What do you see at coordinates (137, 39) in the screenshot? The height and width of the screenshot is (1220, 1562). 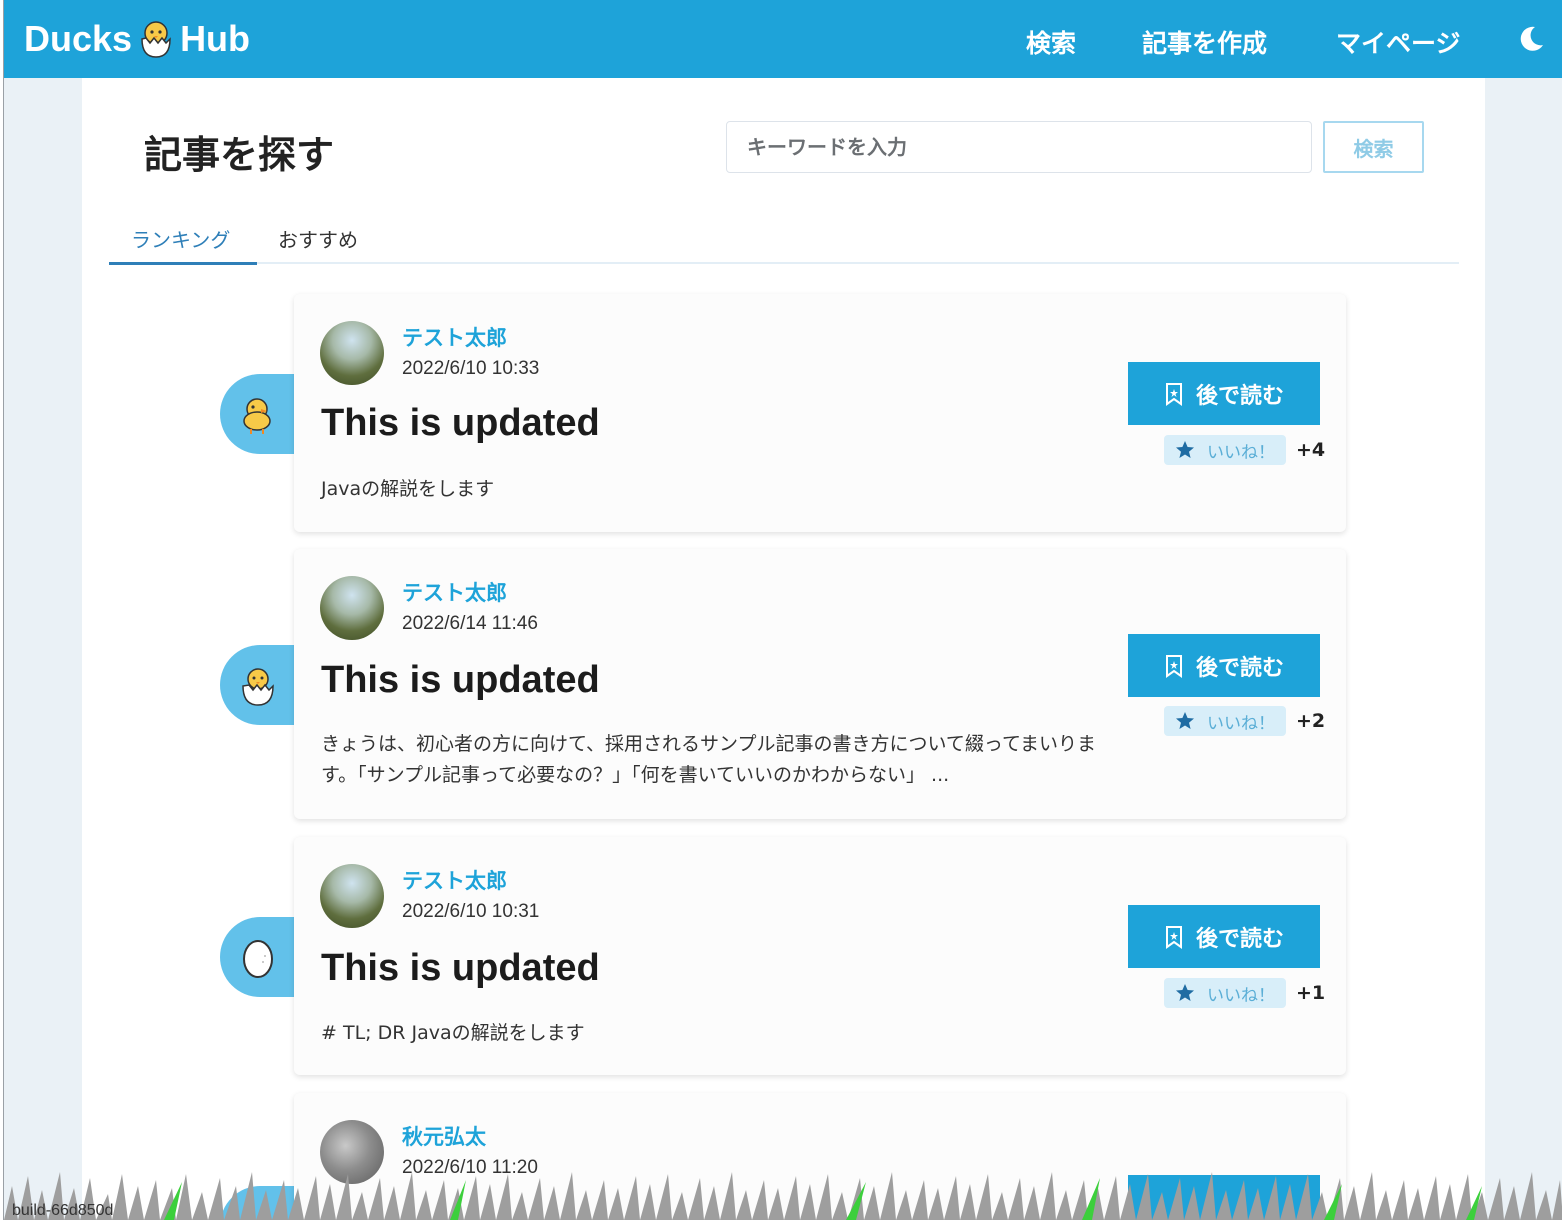 I see `logo: Ducks Hub` at bounding box center [137, 39].